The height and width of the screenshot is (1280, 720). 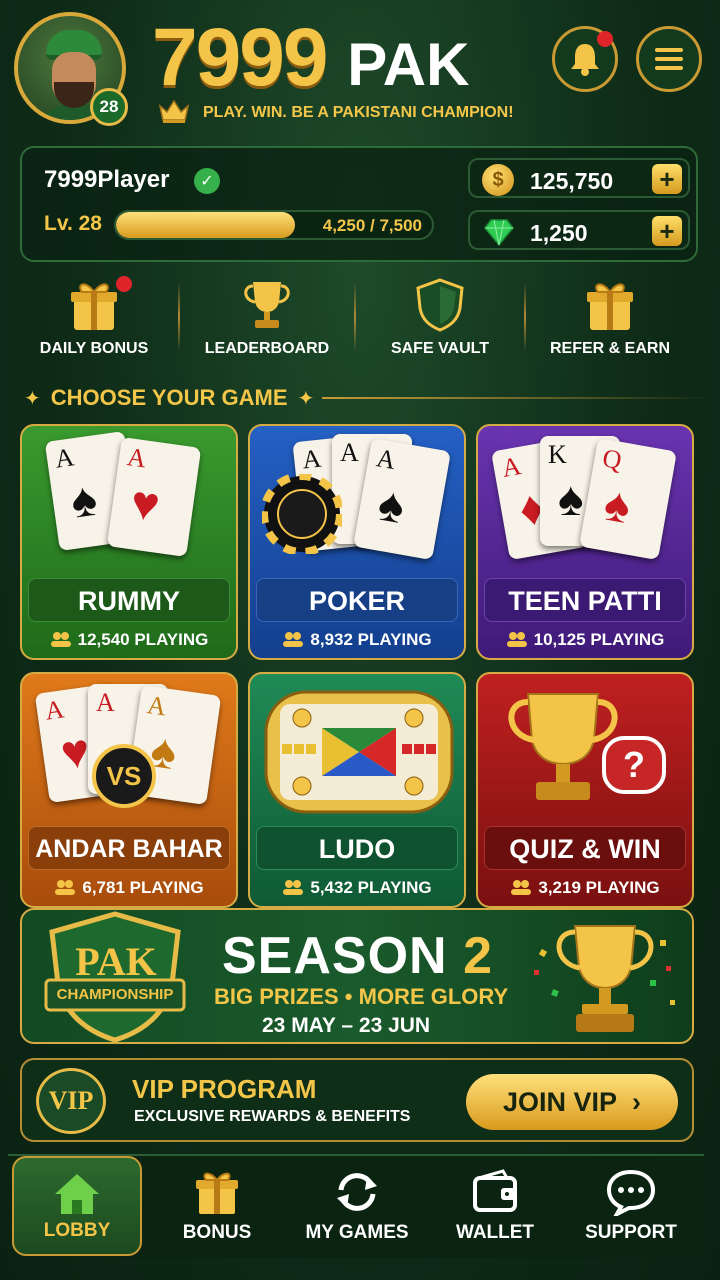 I want to click on hamburger-icon, so click(x=669, y=59).